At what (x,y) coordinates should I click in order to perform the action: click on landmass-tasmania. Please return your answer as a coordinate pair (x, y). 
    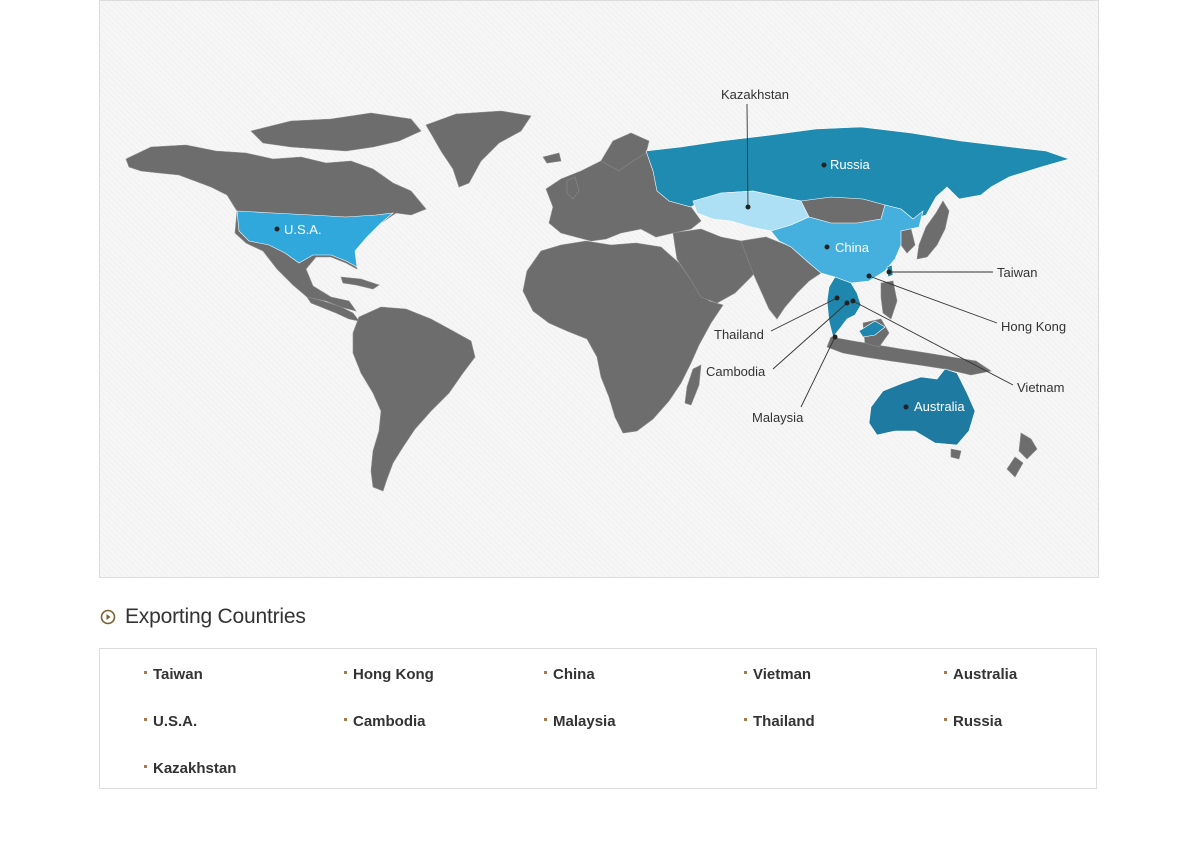
    Looking at the image, I should click on (956, 454).